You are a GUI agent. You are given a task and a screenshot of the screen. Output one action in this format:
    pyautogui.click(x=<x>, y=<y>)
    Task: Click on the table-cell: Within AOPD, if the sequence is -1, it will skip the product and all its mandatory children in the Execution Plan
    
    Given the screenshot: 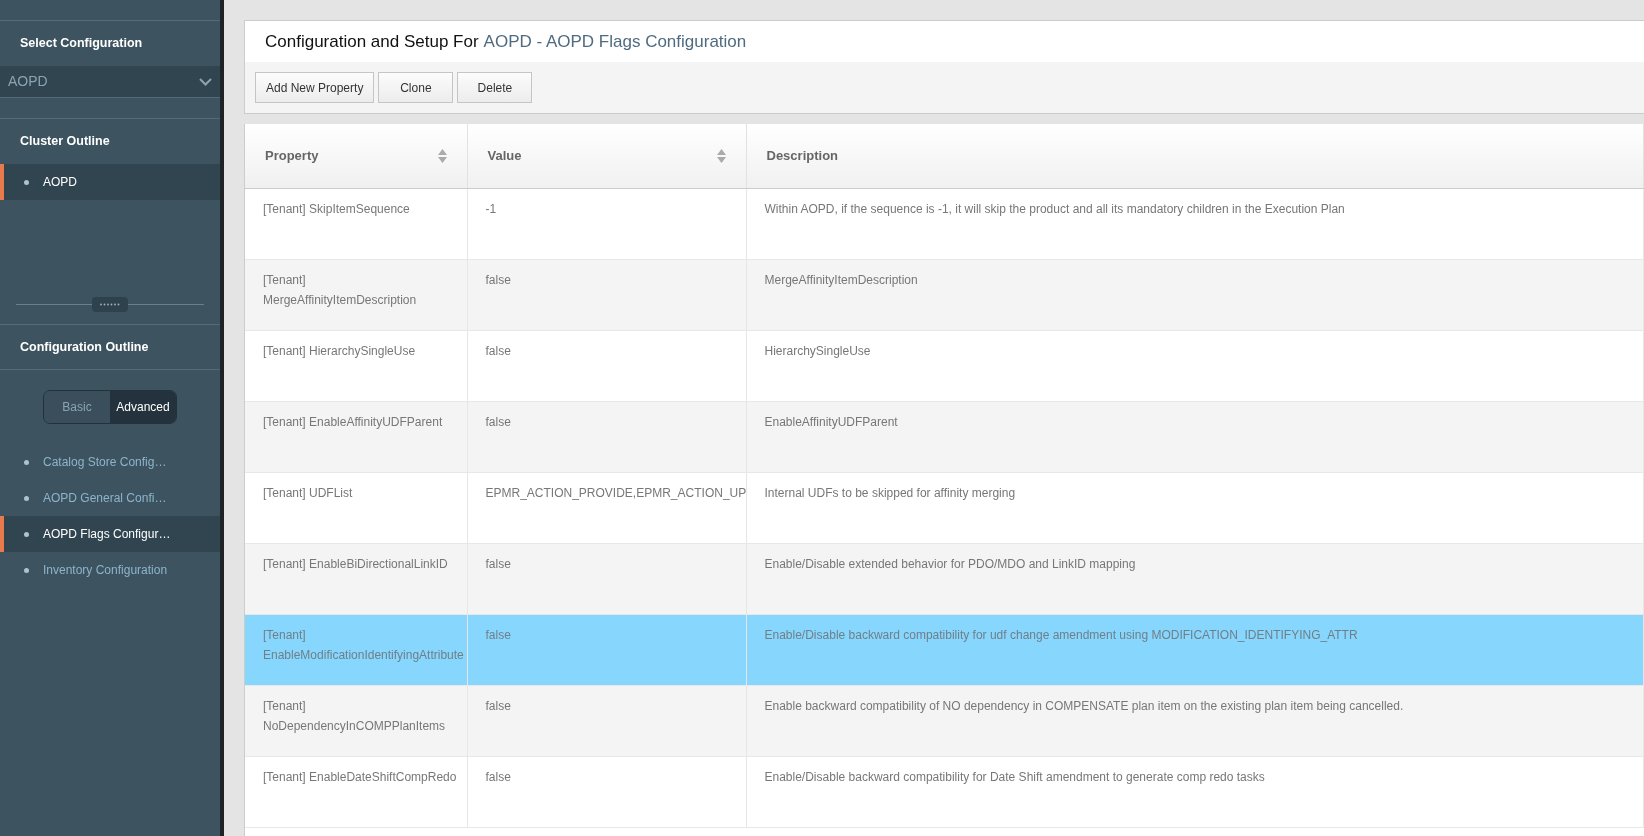 What is the action you would take?
    pyautogui.click(x=1195, y=223)
    